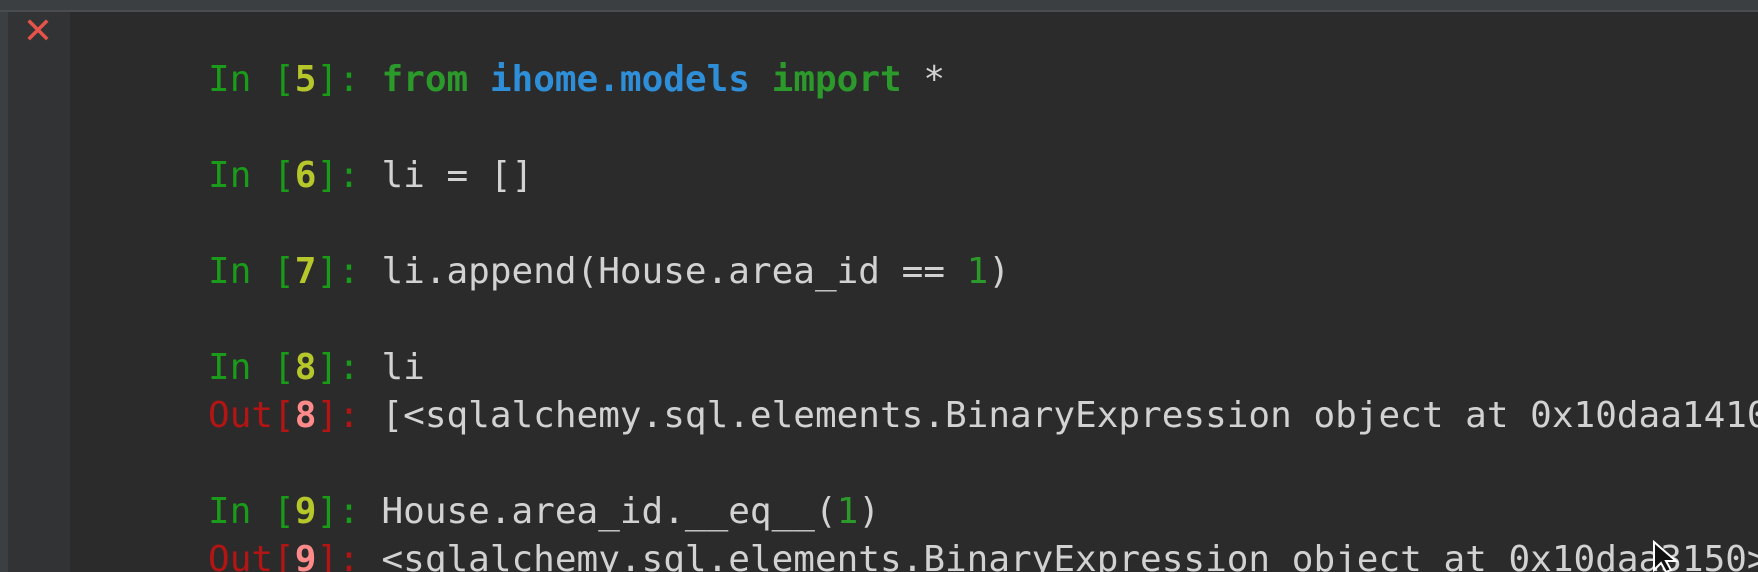 The image size is (1758, 572). Describe the element at coordinates (305, 175) in the screenshot. I see `prompt-number: 6` at that location.